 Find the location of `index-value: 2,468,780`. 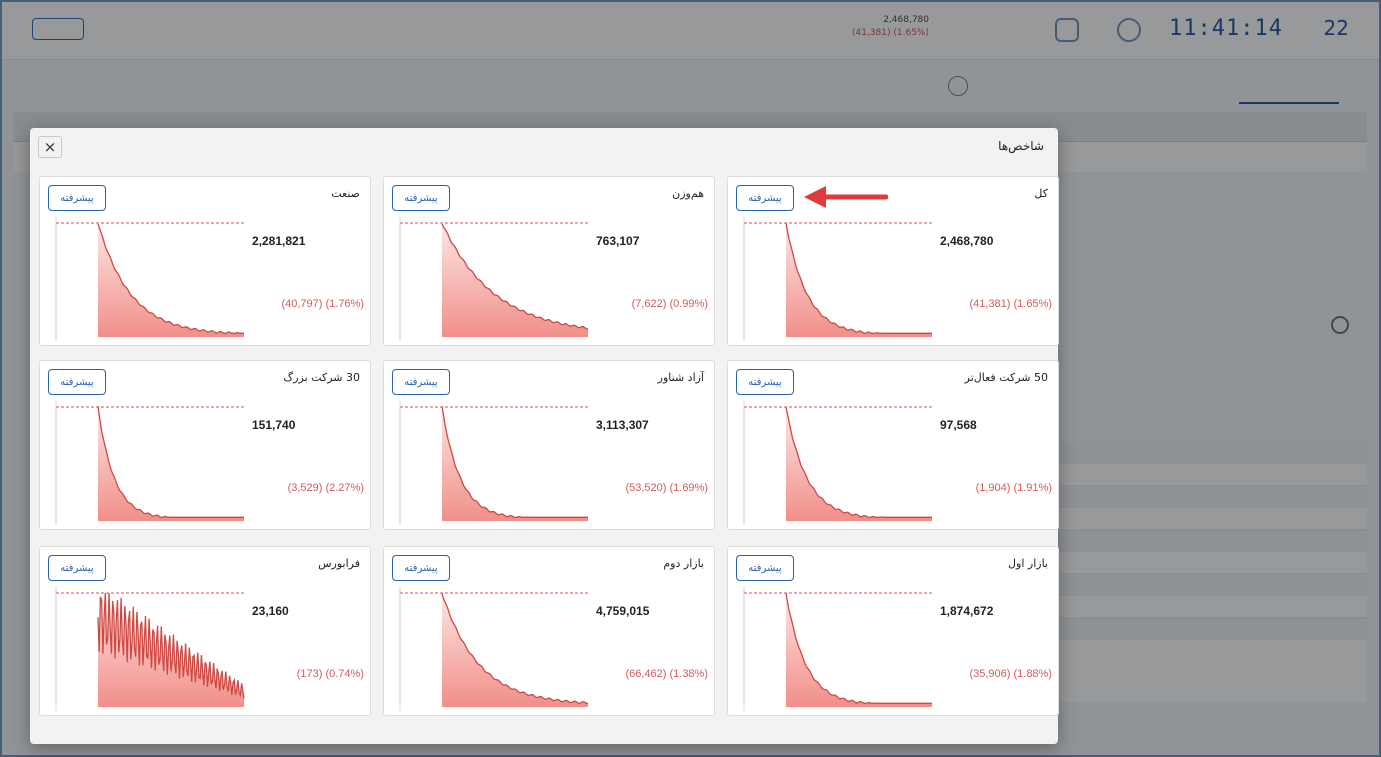

index-value: 2,468,780 is located at coordinates (967, 241).